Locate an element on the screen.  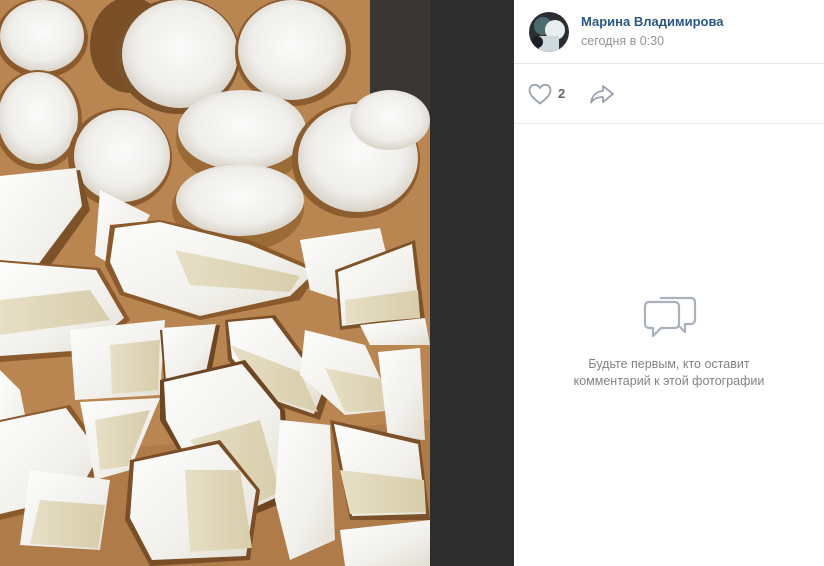
like-button: 2 is located at coordinates (546, 94).